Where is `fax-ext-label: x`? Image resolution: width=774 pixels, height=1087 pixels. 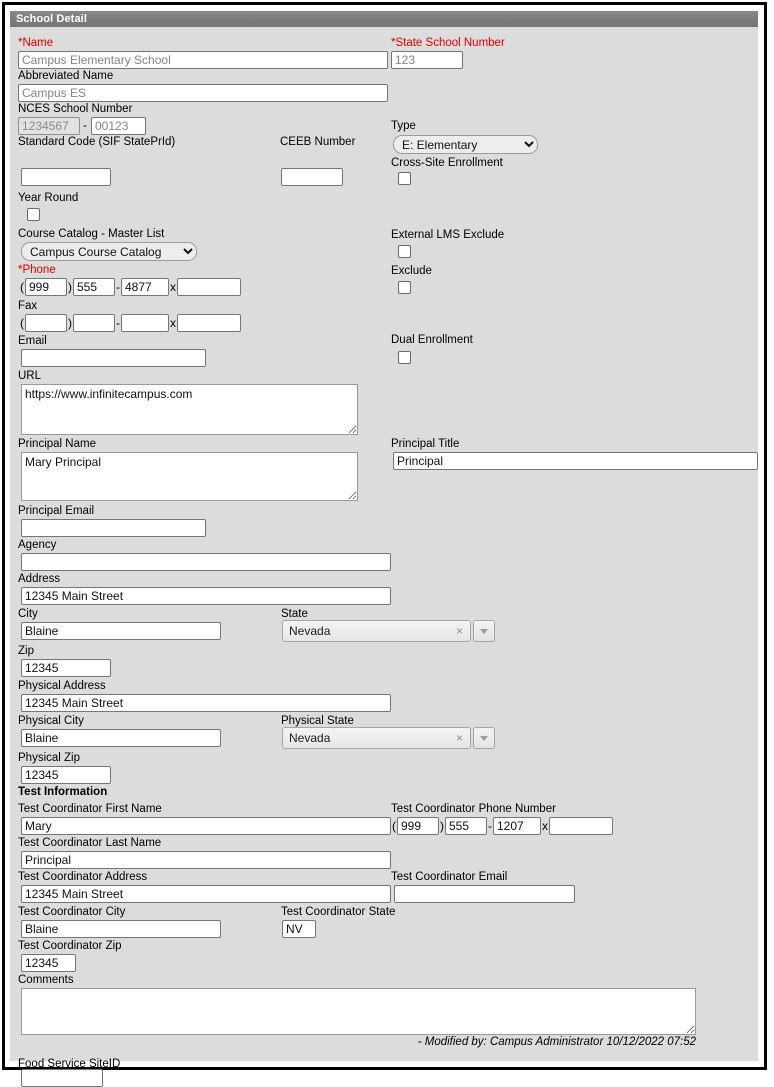 fax-ext-label: x is located at coordinates (173, 323).